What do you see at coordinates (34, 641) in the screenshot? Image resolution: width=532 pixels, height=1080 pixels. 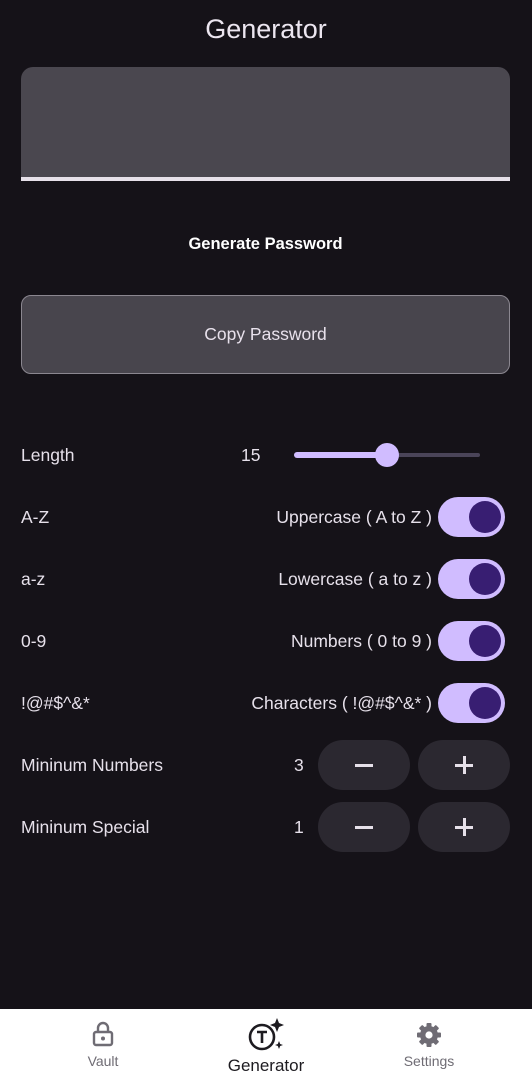 I see `numbers-label: 0-9` at bounding box center [34, 641].